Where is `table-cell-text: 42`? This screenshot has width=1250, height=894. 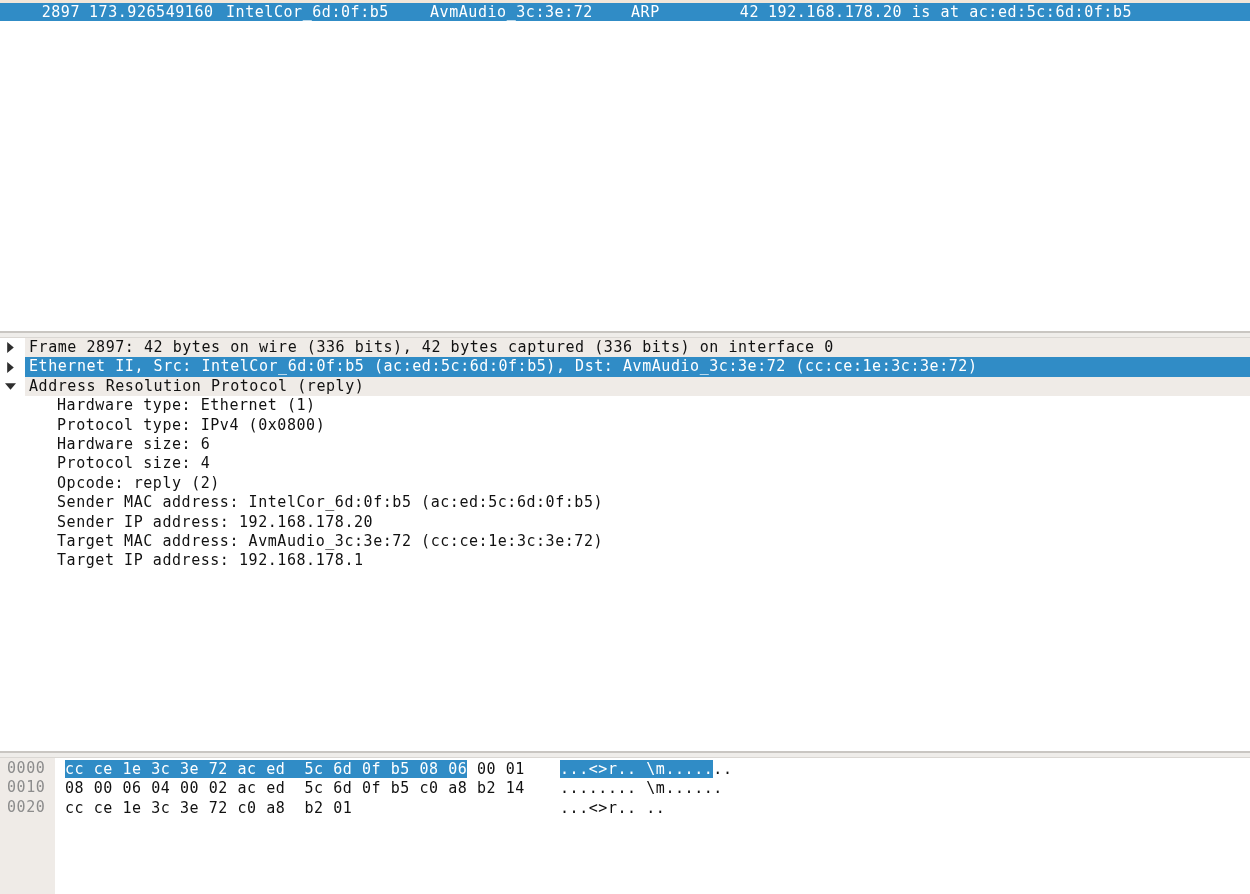
table-cell-text: 42 is located at coordinates (749, 12).